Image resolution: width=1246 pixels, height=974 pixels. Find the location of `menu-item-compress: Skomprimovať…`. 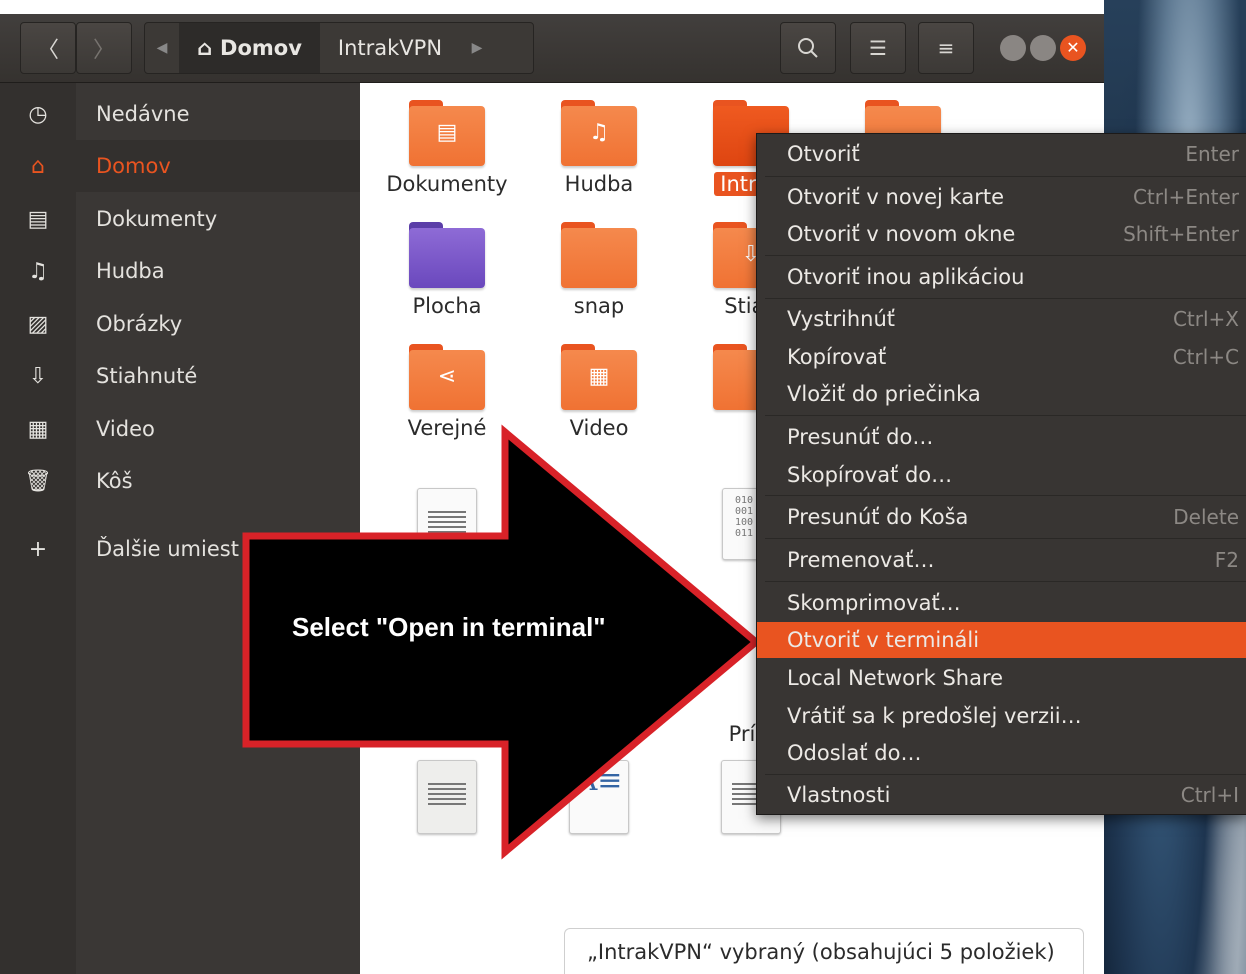

menu-item-compress: Skomprimovať… is located at coordinates (1001, 603).